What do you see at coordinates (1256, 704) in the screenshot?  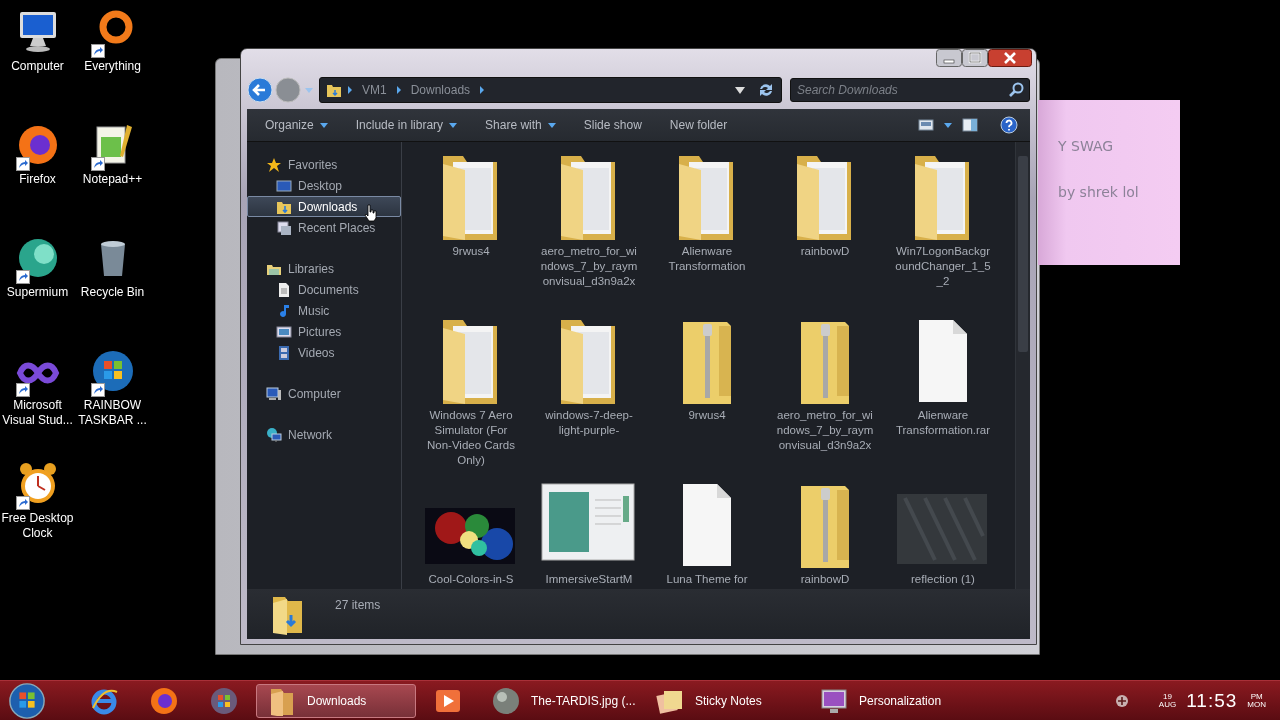 I see `clock-weekday: MON` at bounding box center [1256, 704].